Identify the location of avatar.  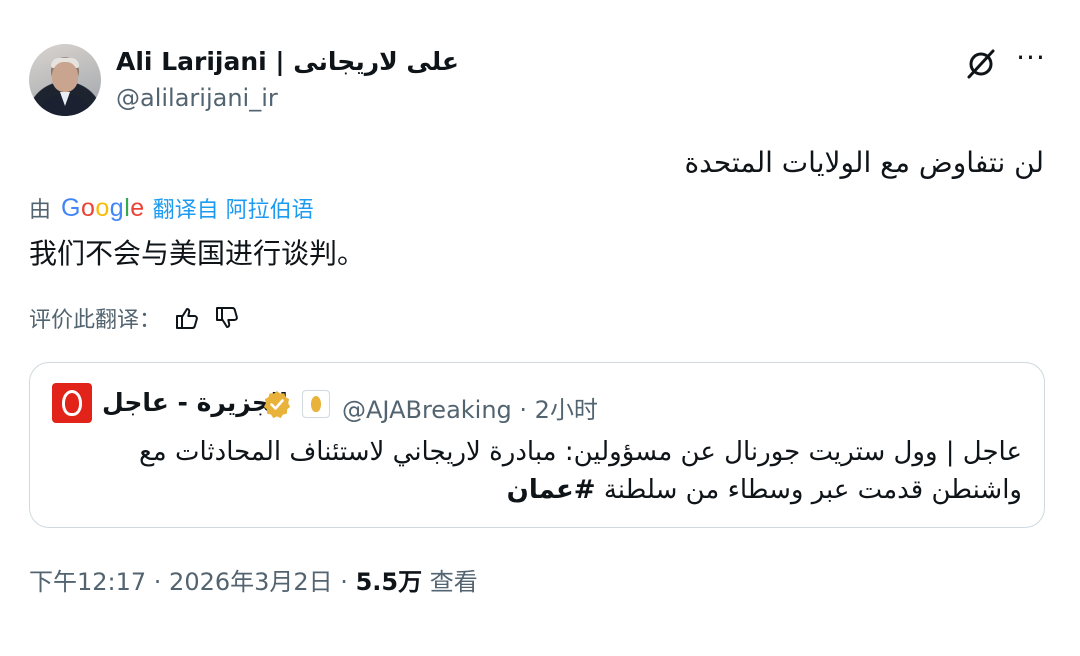
(65, 80).